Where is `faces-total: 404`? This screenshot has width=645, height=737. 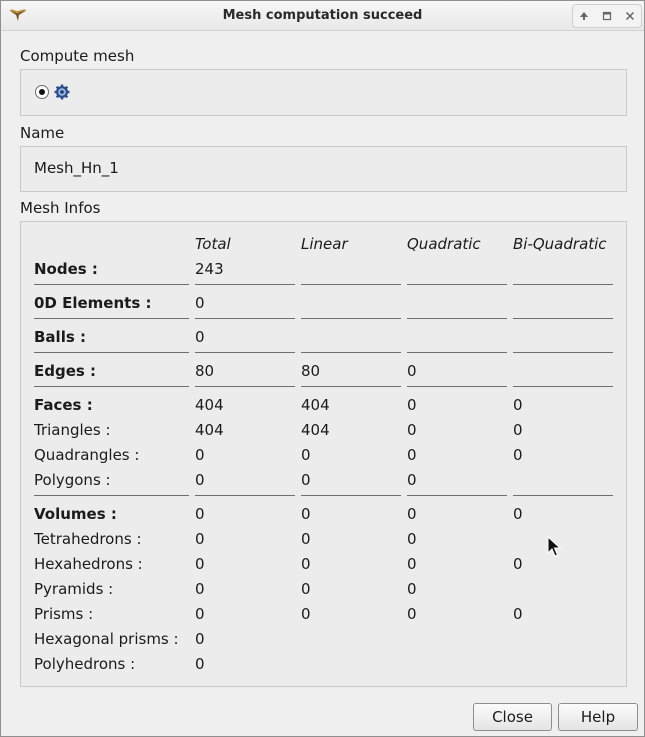
faces-total: 404 is located at coordinates (209, 405).